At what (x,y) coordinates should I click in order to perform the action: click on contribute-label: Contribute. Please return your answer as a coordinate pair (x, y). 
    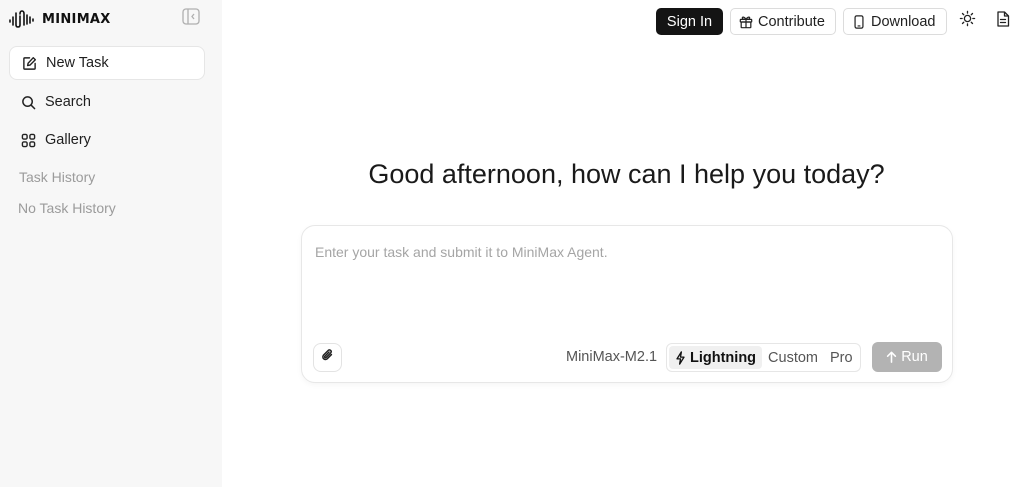
    Looking at the image, I should click on (791, 21).